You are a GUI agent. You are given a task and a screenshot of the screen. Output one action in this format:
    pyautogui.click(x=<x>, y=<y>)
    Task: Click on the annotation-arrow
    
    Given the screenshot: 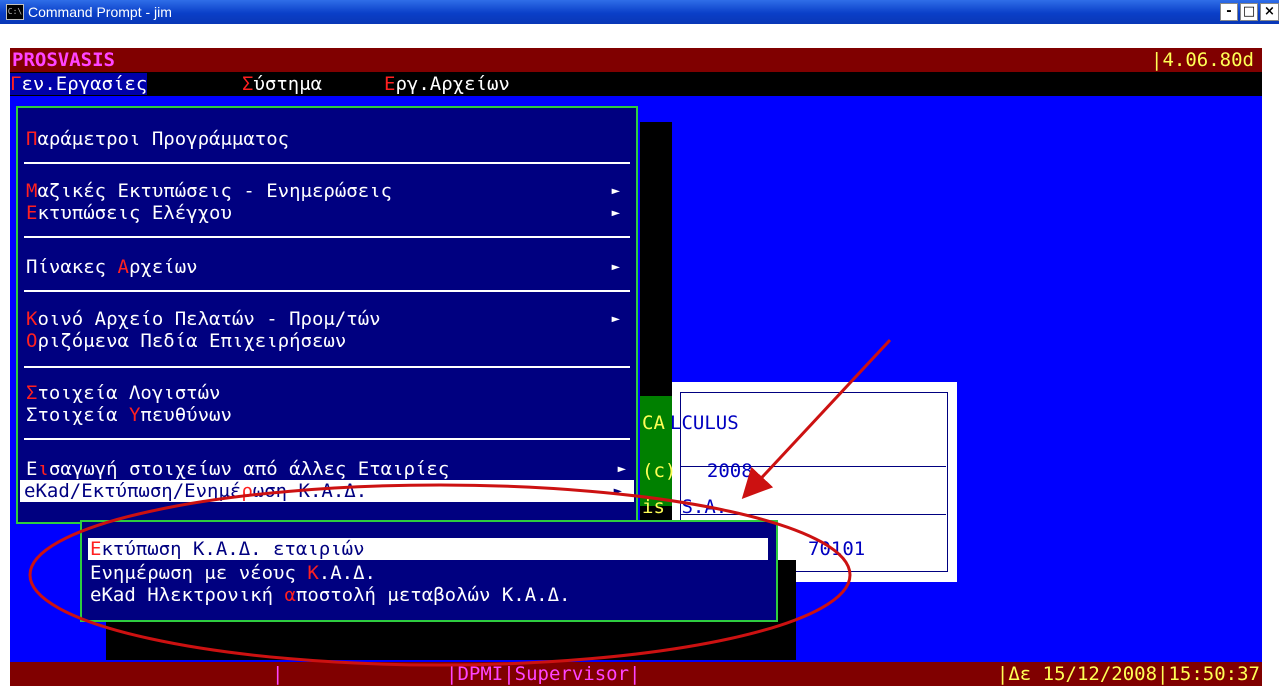 What is the action you would take?
    pyautogui.click(x=816, y=418)
    